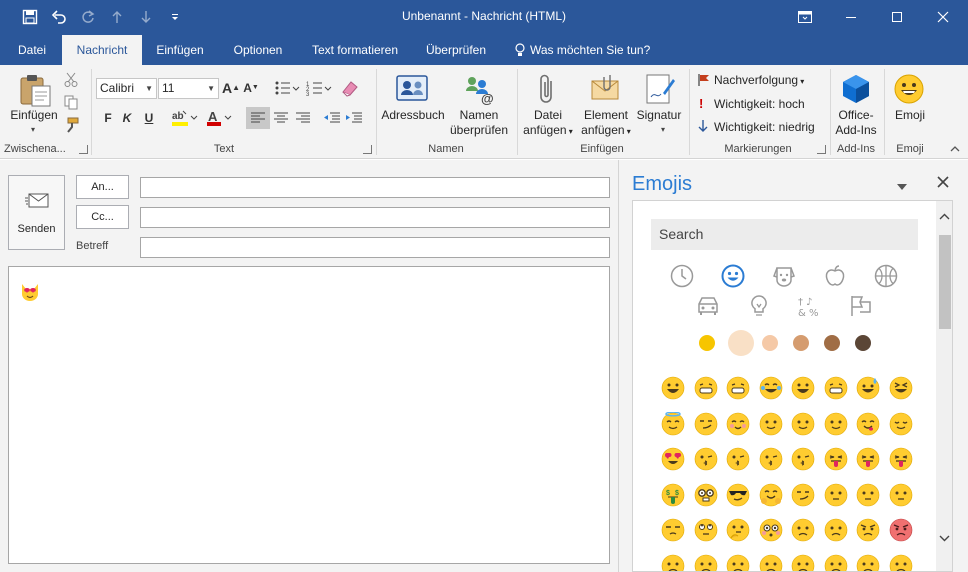  What do you see at coordinates (479, 130) in the screenshot?
I see `check-names-label-2: überprüfen` at bounding box center [479, 130].